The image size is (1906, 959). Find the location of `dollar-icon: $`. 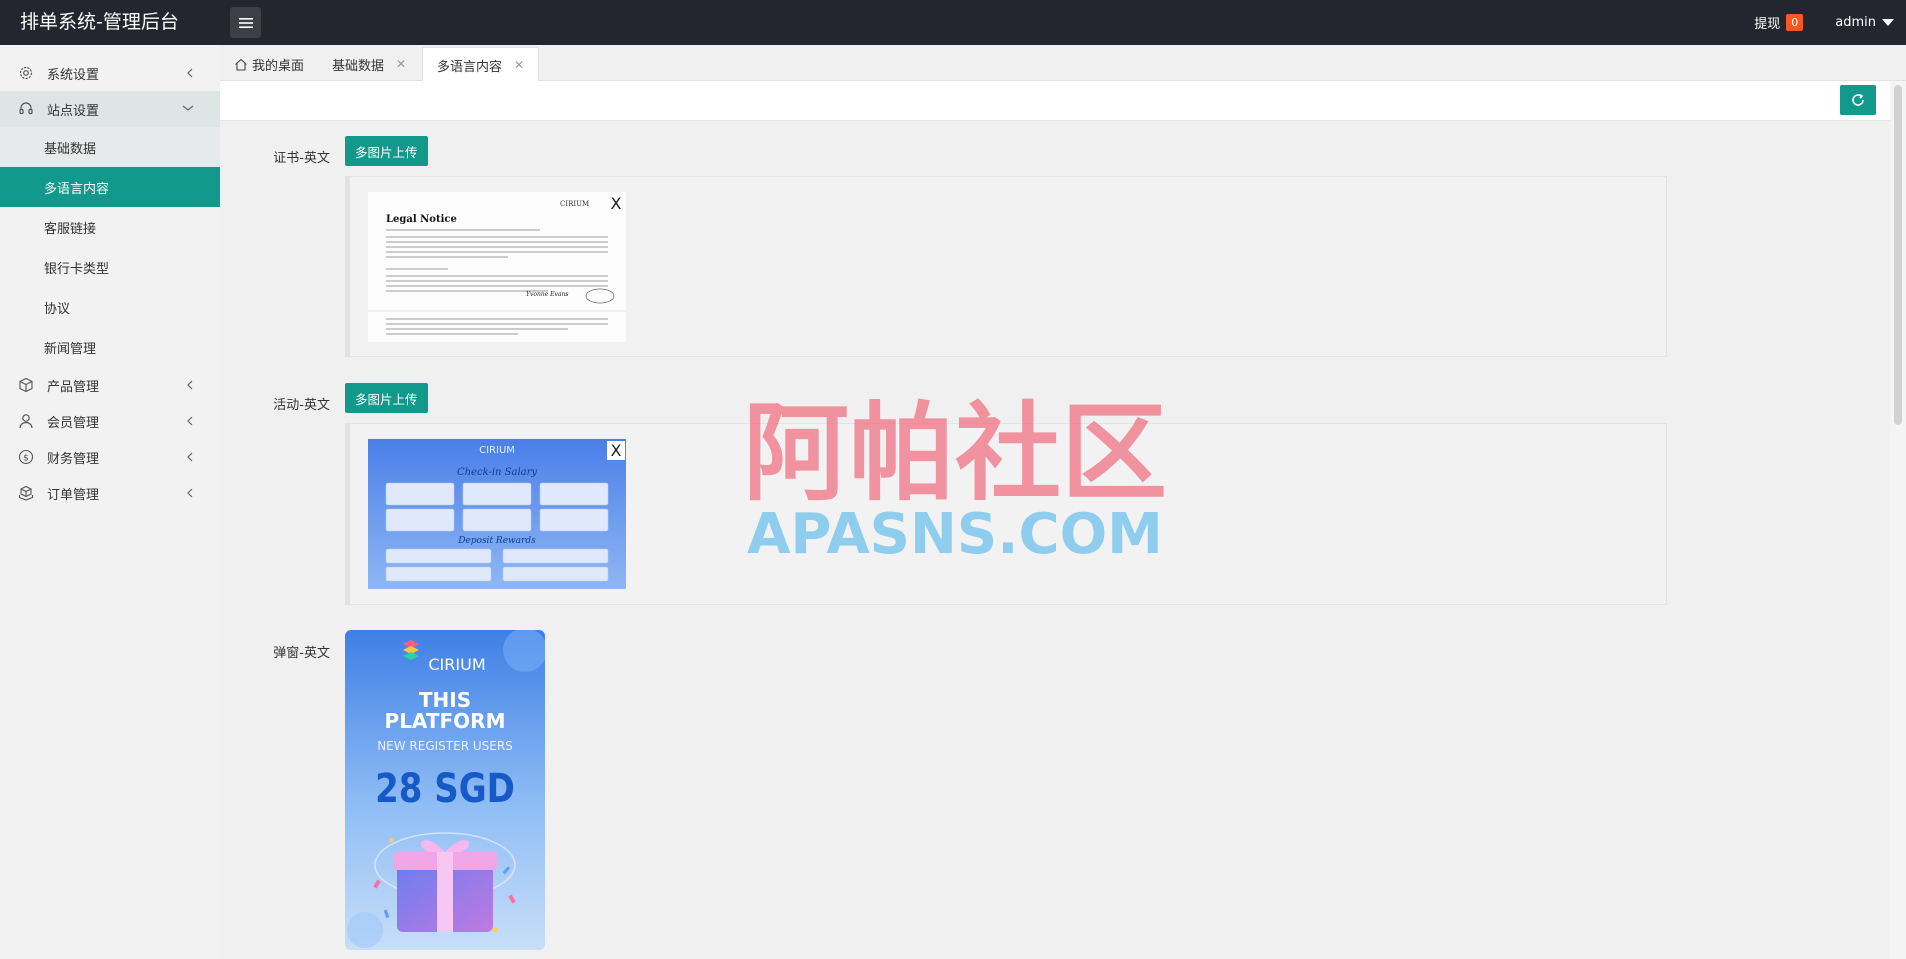

dollar-icon: $ is located at coordinates (26, 457).